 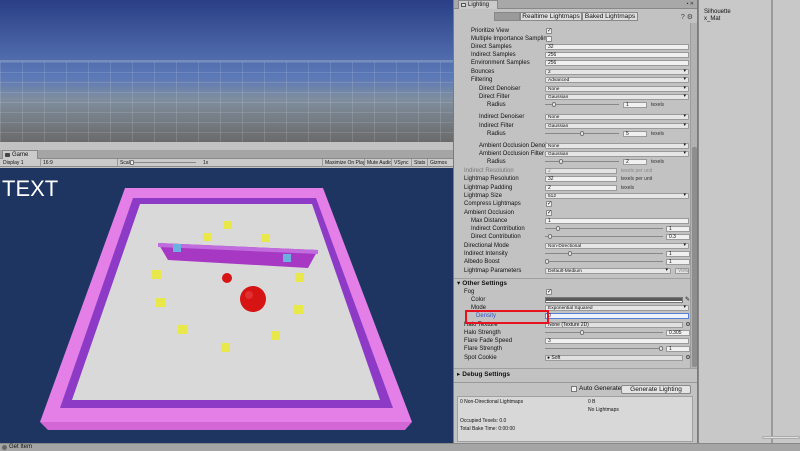 I want to click on compress-lightmaps-checkbox: ✓, so click(x=549, y=204).